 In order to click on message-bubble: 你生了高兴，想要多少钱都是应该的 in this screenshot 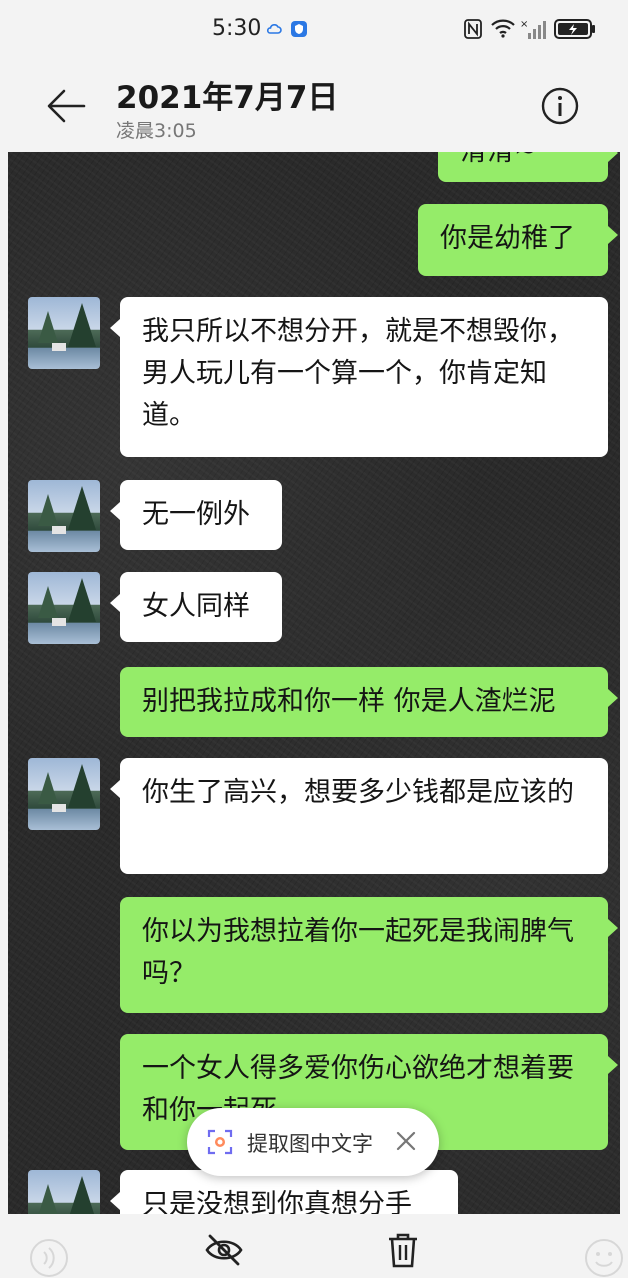, I will do `click(359, 816)`.